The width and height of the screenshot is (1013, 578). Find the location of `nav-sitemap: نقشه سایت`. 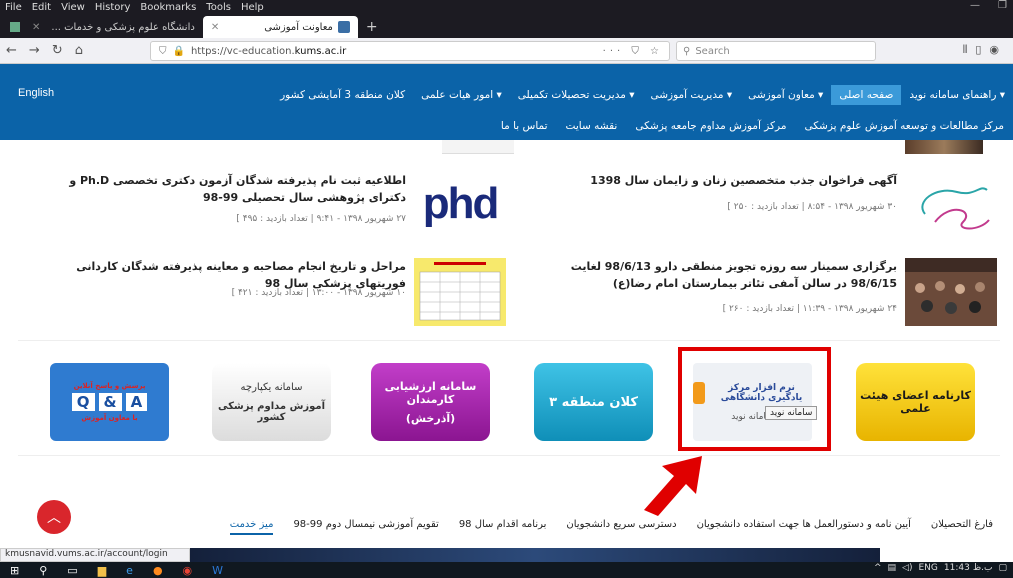

nav-sitemap: نقشه سایت is located at coordinates (592, 126).